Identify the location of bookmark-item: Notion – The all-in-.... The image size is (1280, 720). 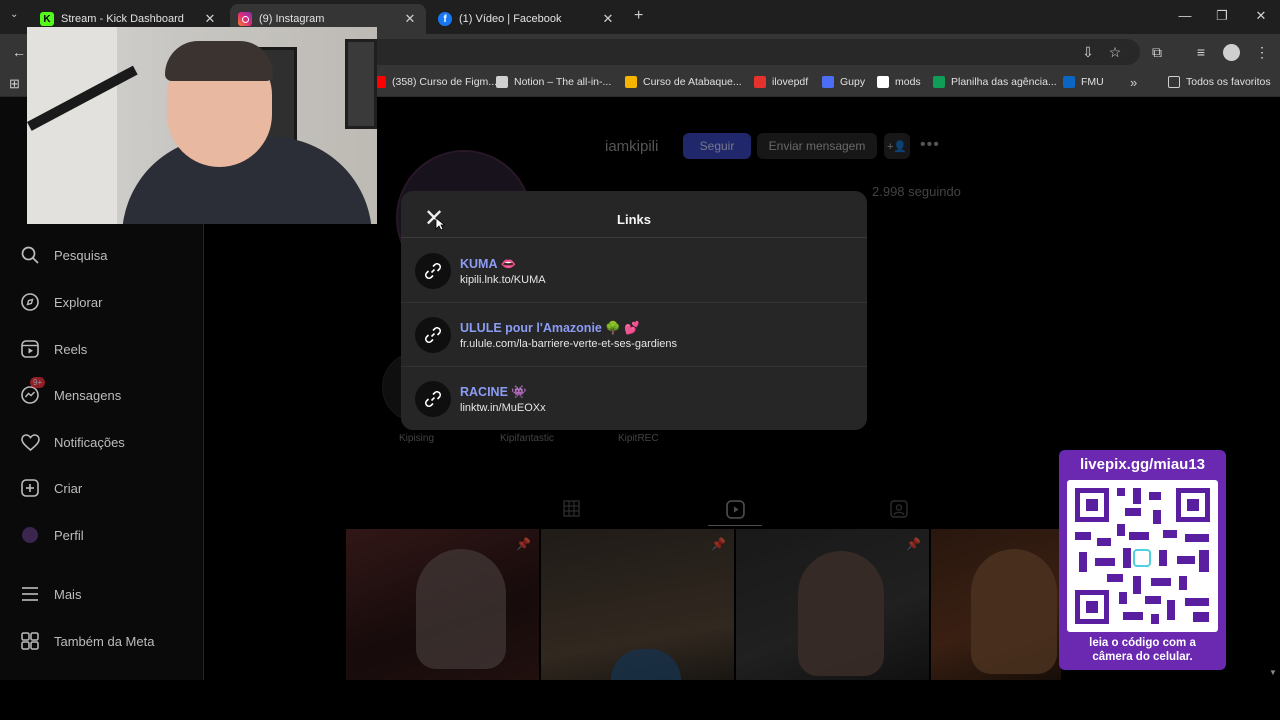
(553, 82).